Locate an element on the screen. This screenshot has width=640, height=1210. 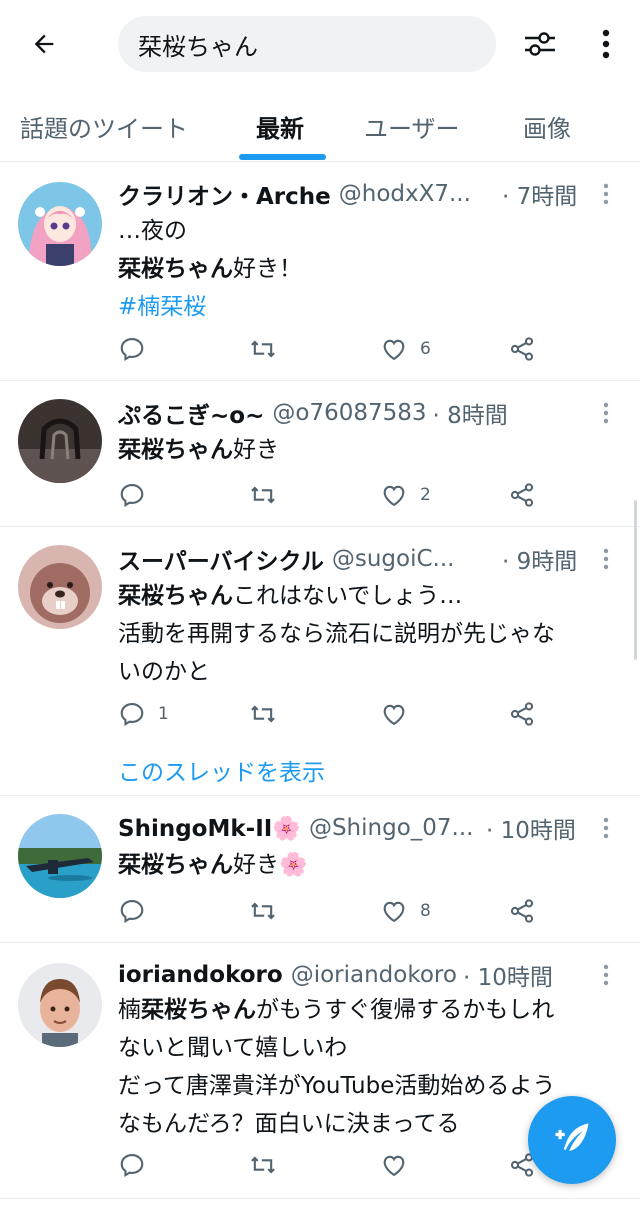
display-name: ShingoMk-II🌸 is located at coordinates (209, 828).